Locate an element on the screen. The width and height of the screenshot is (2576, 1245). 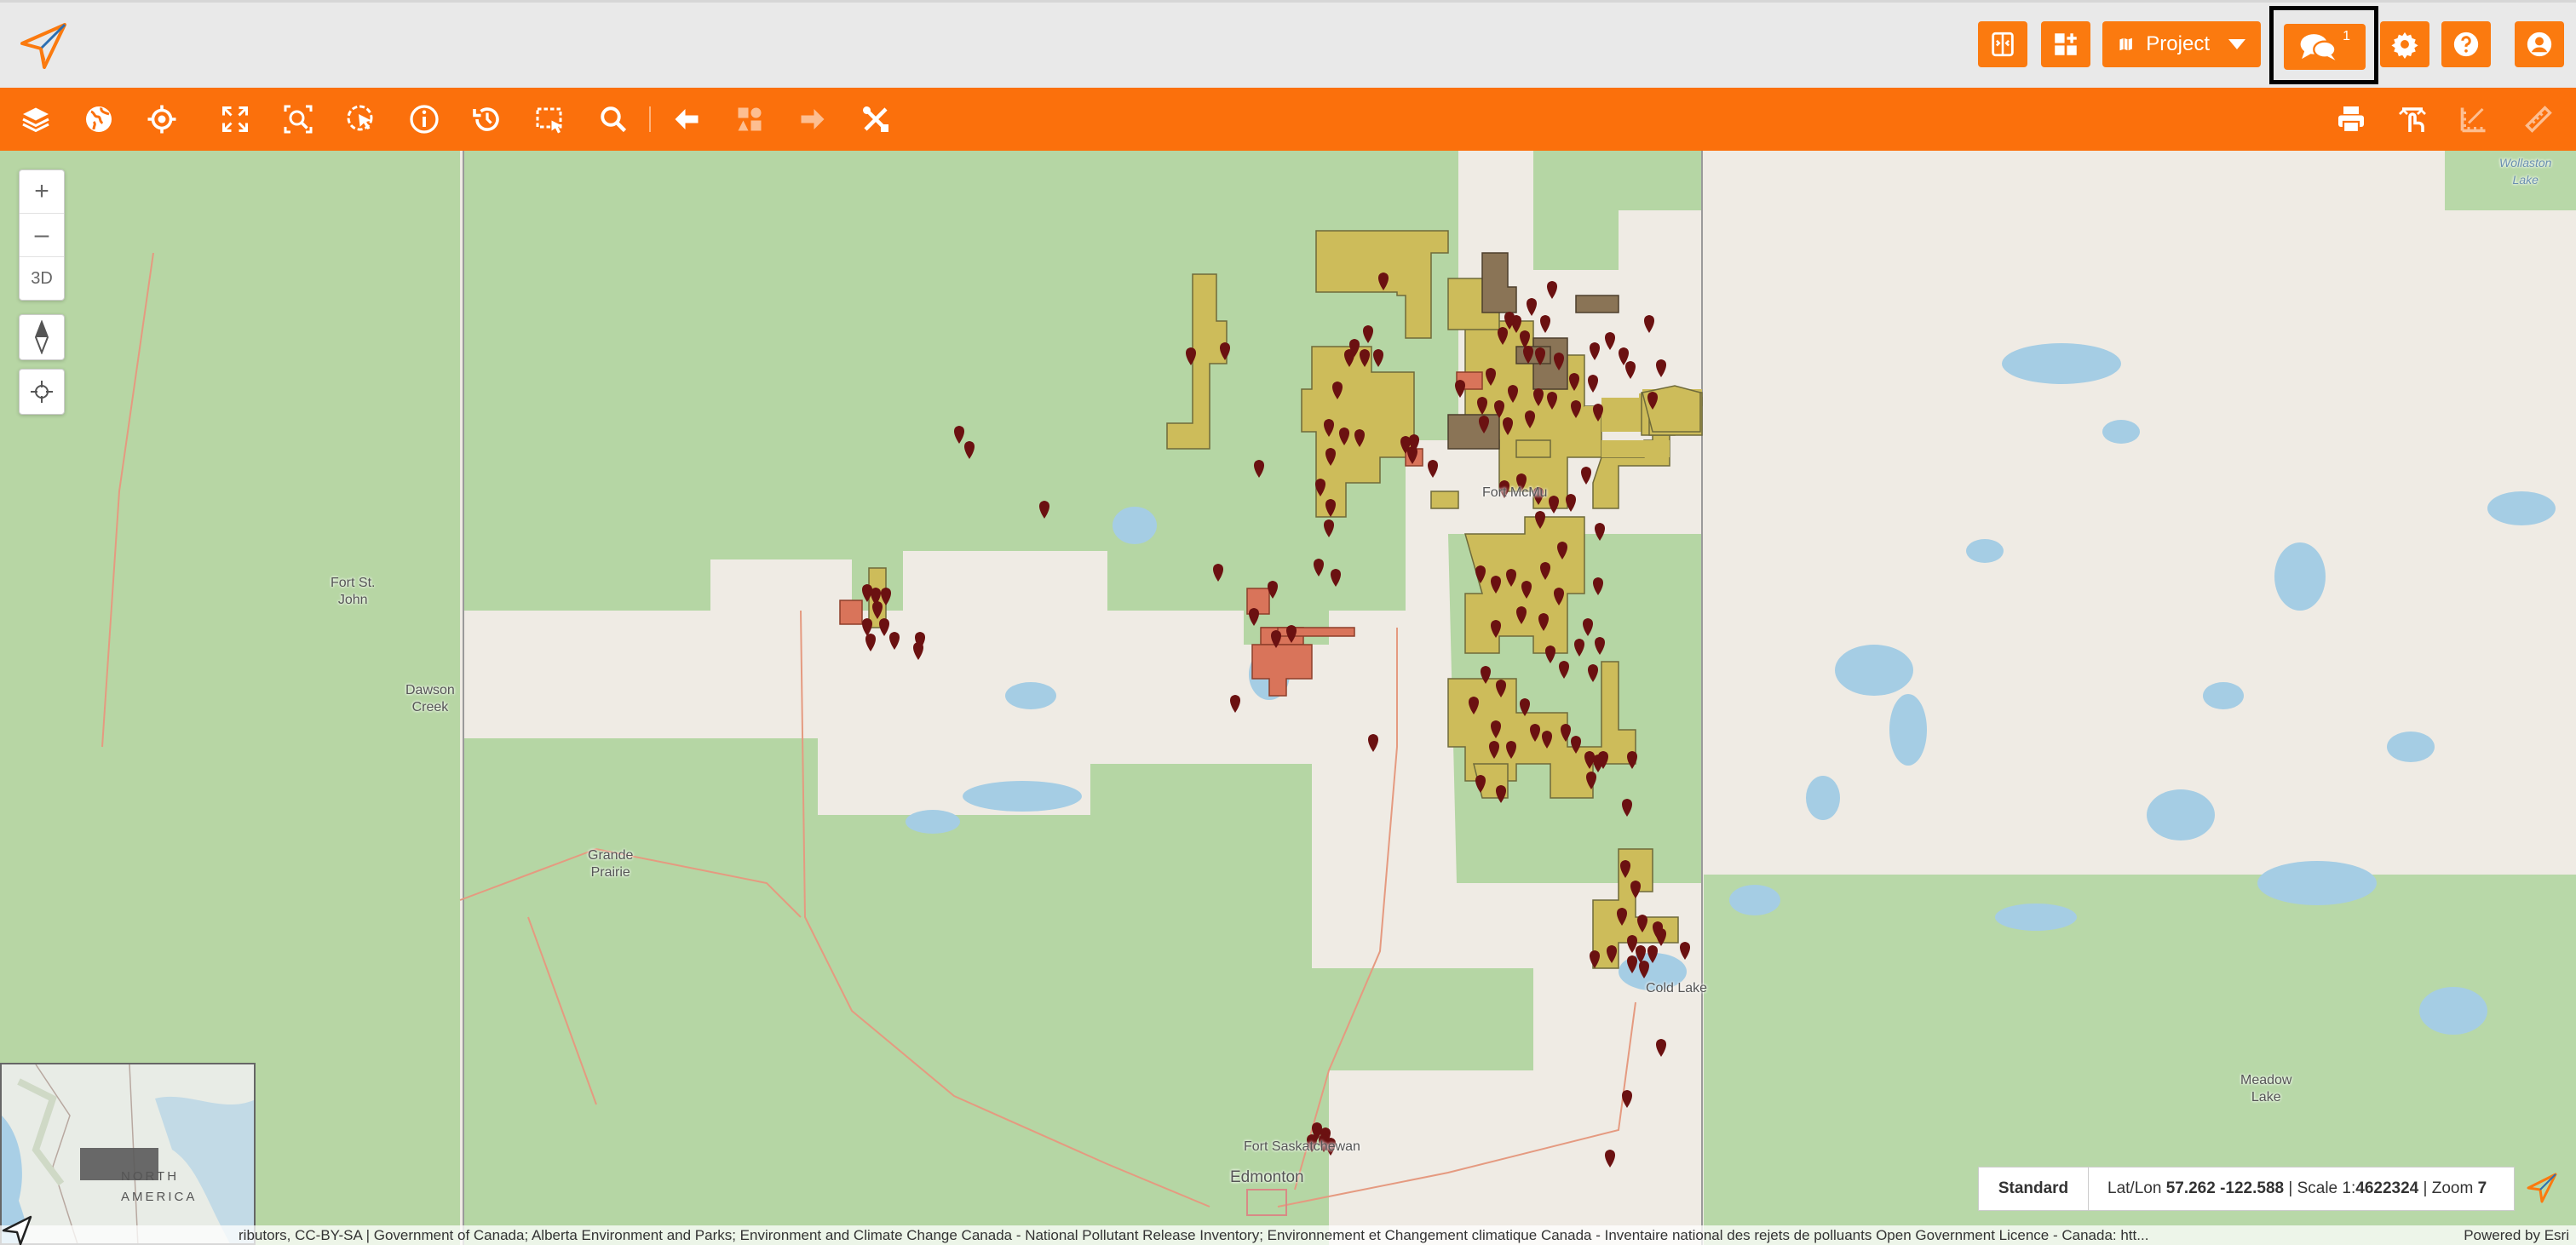
map-icon is located at coordinates (2125, 44).